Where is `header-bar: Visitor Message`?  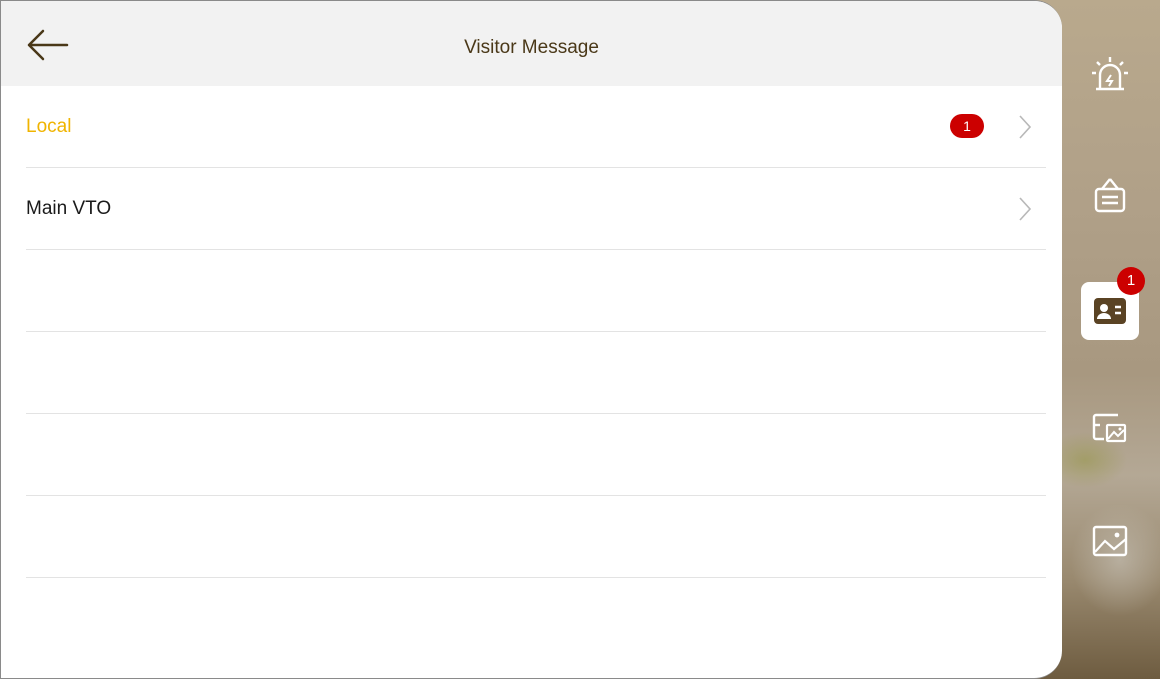
header-bar: Visitor Message is located at coordinates (531, 43).